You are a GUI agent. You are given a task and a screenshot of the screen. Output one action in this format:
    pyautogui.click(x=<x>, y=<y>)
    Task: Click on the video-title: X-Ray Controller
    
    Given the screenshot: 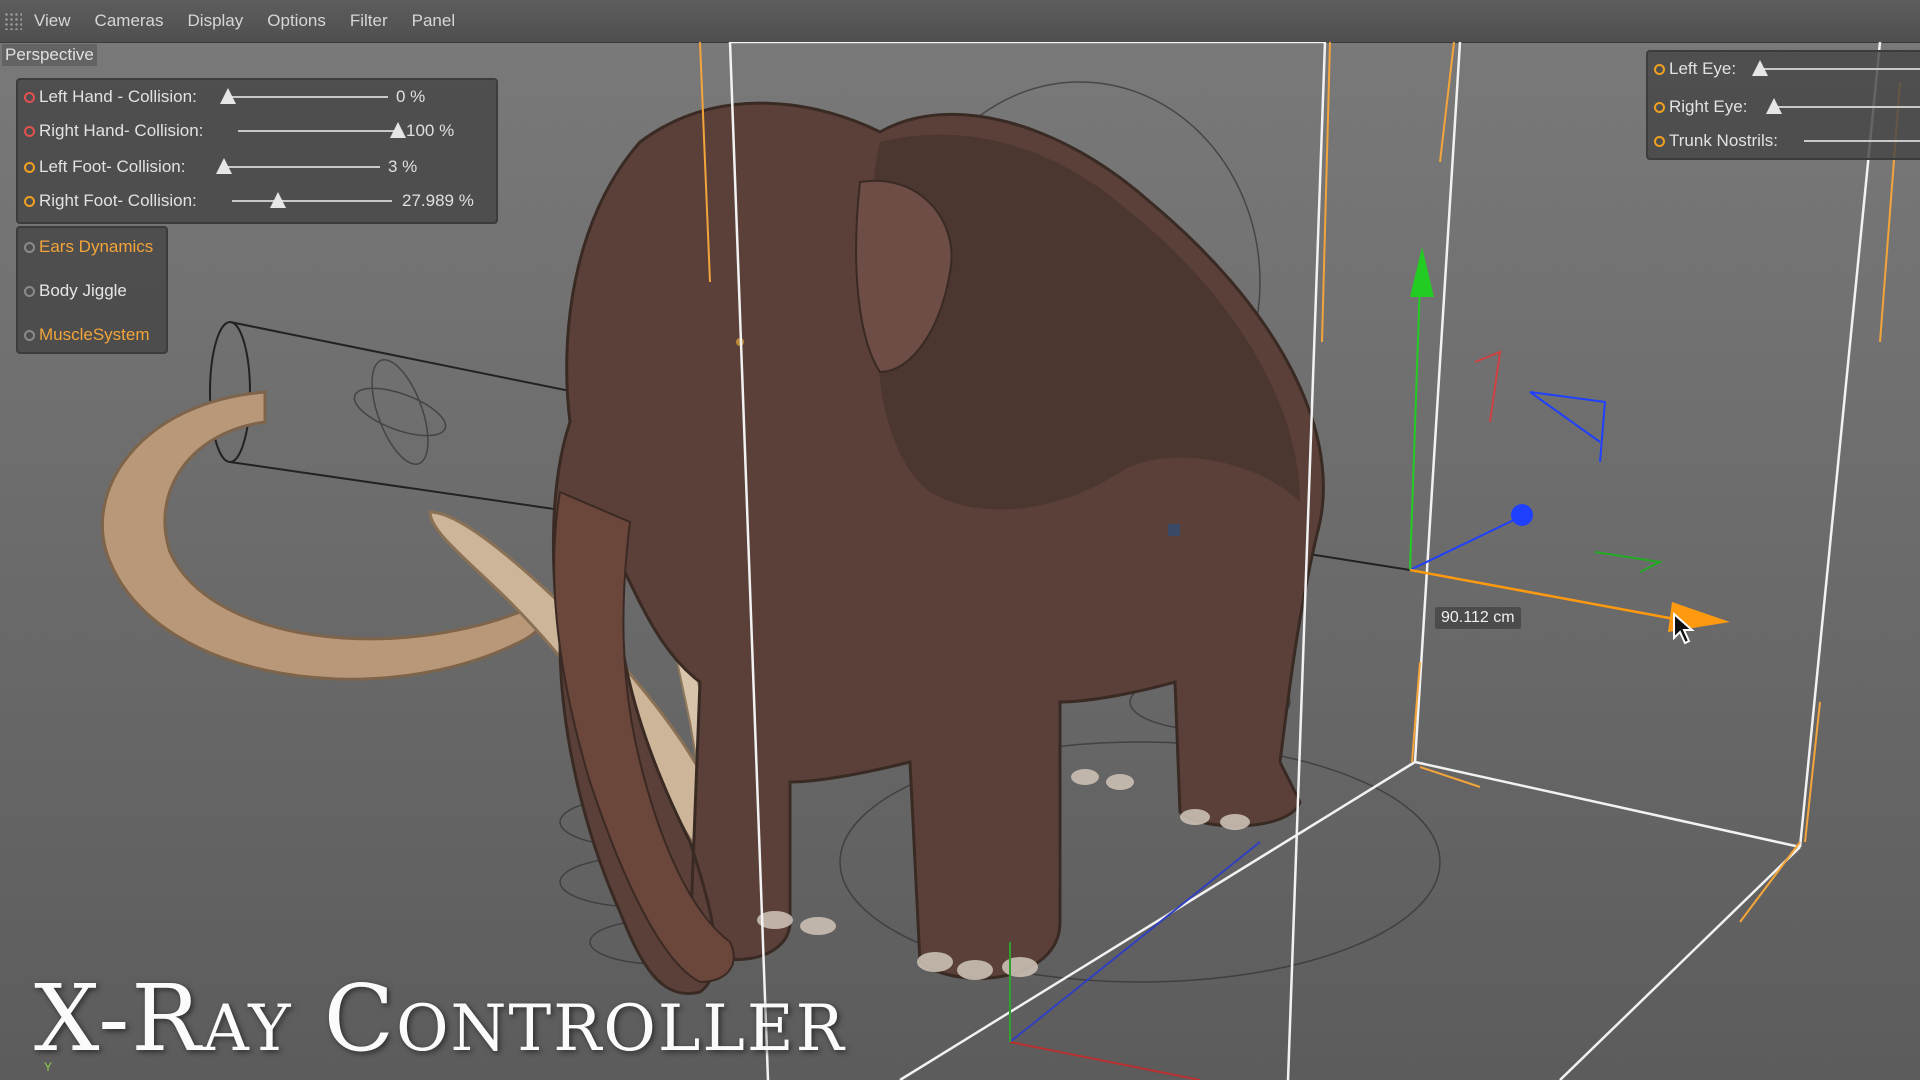 What is the action you would take?
    pyautogui.click(x=440, y=1018)
    